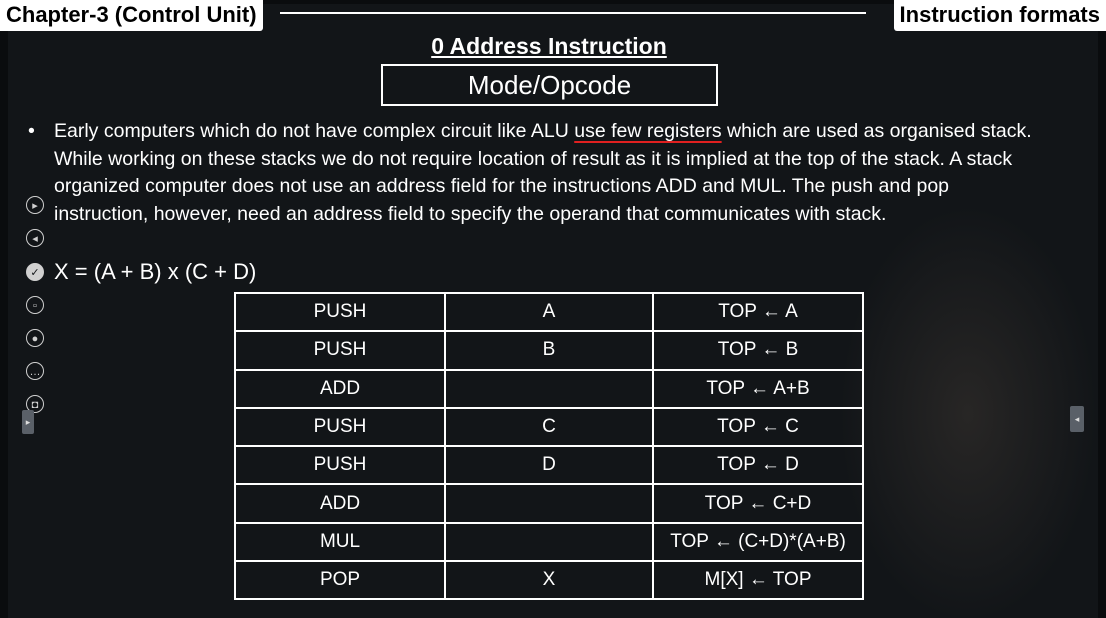 This screenshot has height=618, width=1106. Describe the element at coordinates (340, 580) in the screenshot. I see `opcode-cell: POP` at that location.